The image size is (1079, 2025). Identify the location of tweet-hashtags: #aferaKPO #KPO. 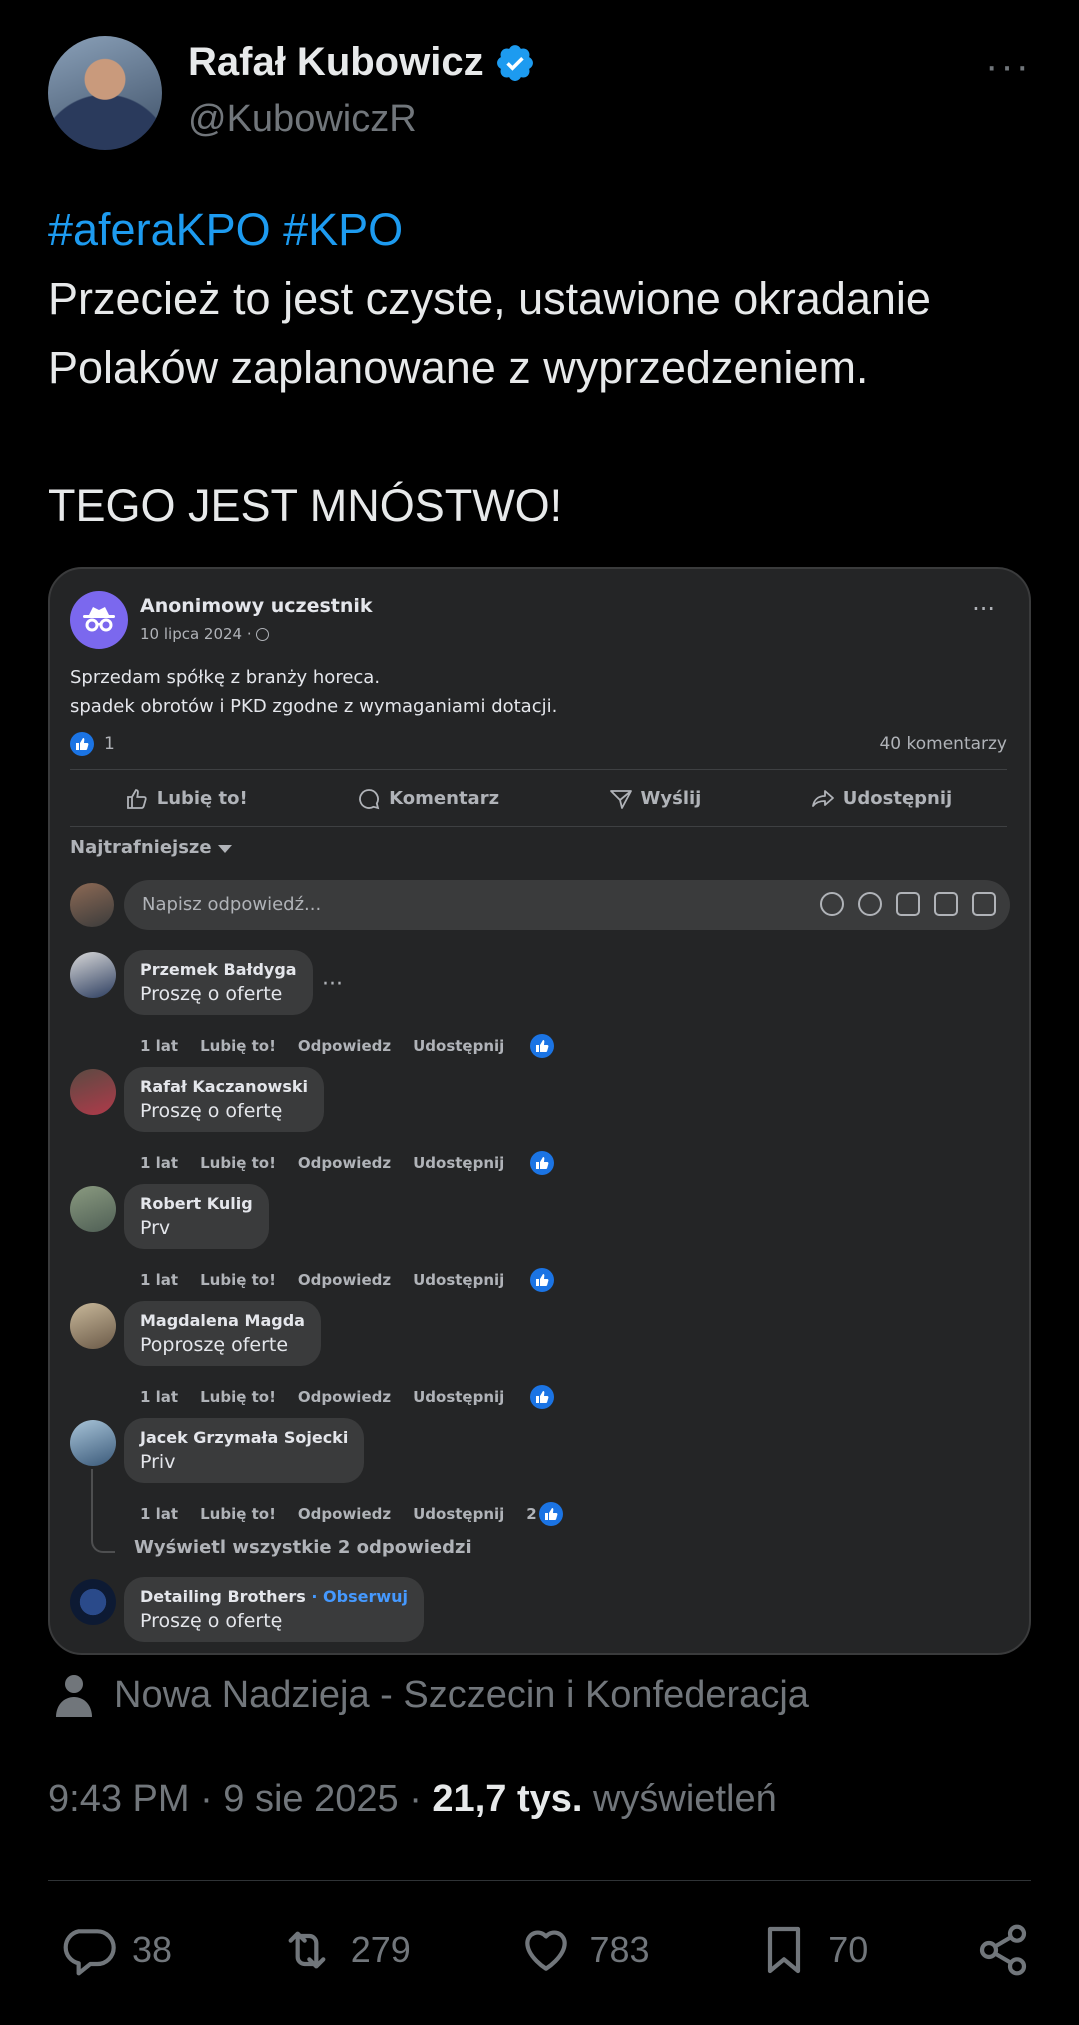
(225, 229).